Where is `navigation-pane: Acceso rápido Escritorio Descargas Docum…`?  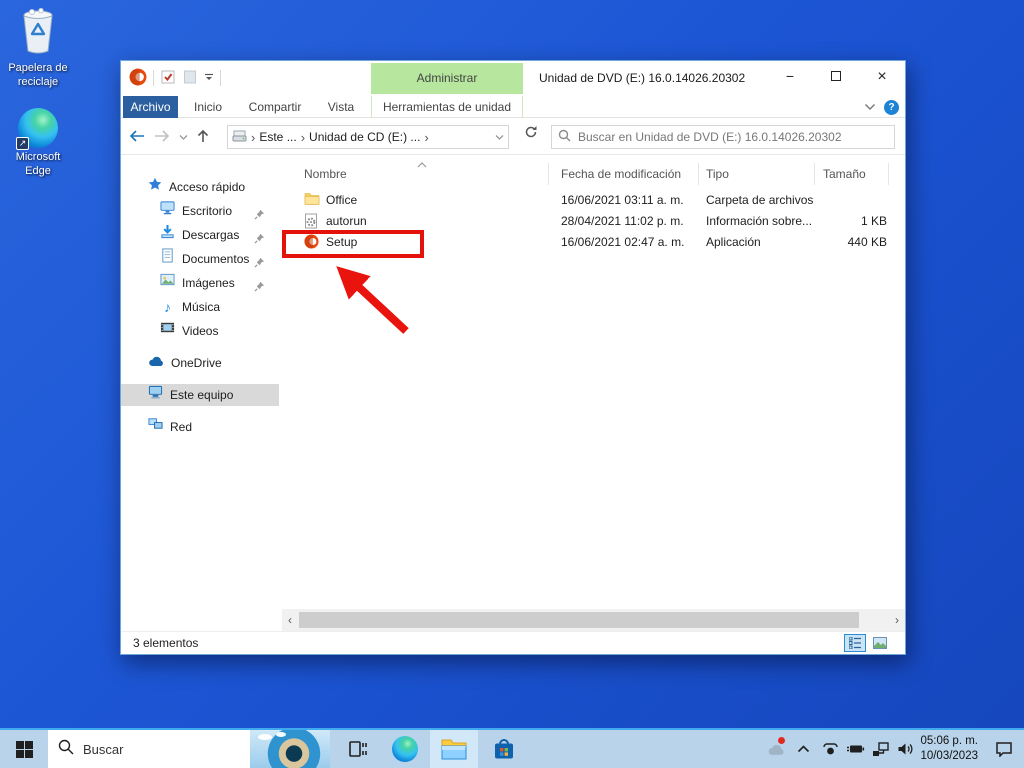 navigation-pane: Acceso rápido Escritorio Descargas Docum… is located at coordinates (201, 393).